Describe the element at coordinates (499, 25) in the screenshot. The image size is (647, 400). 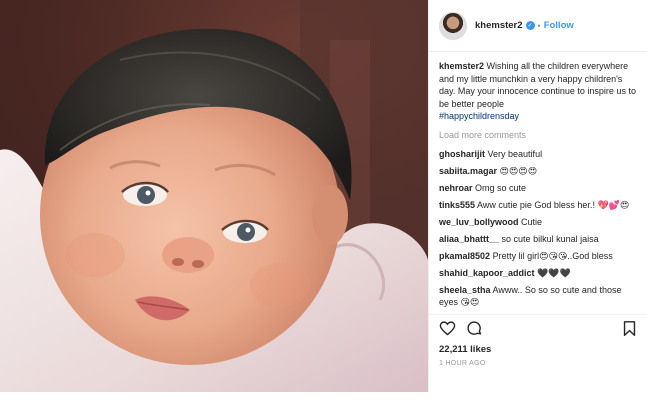
I see `author-username: khemster2` at that location.